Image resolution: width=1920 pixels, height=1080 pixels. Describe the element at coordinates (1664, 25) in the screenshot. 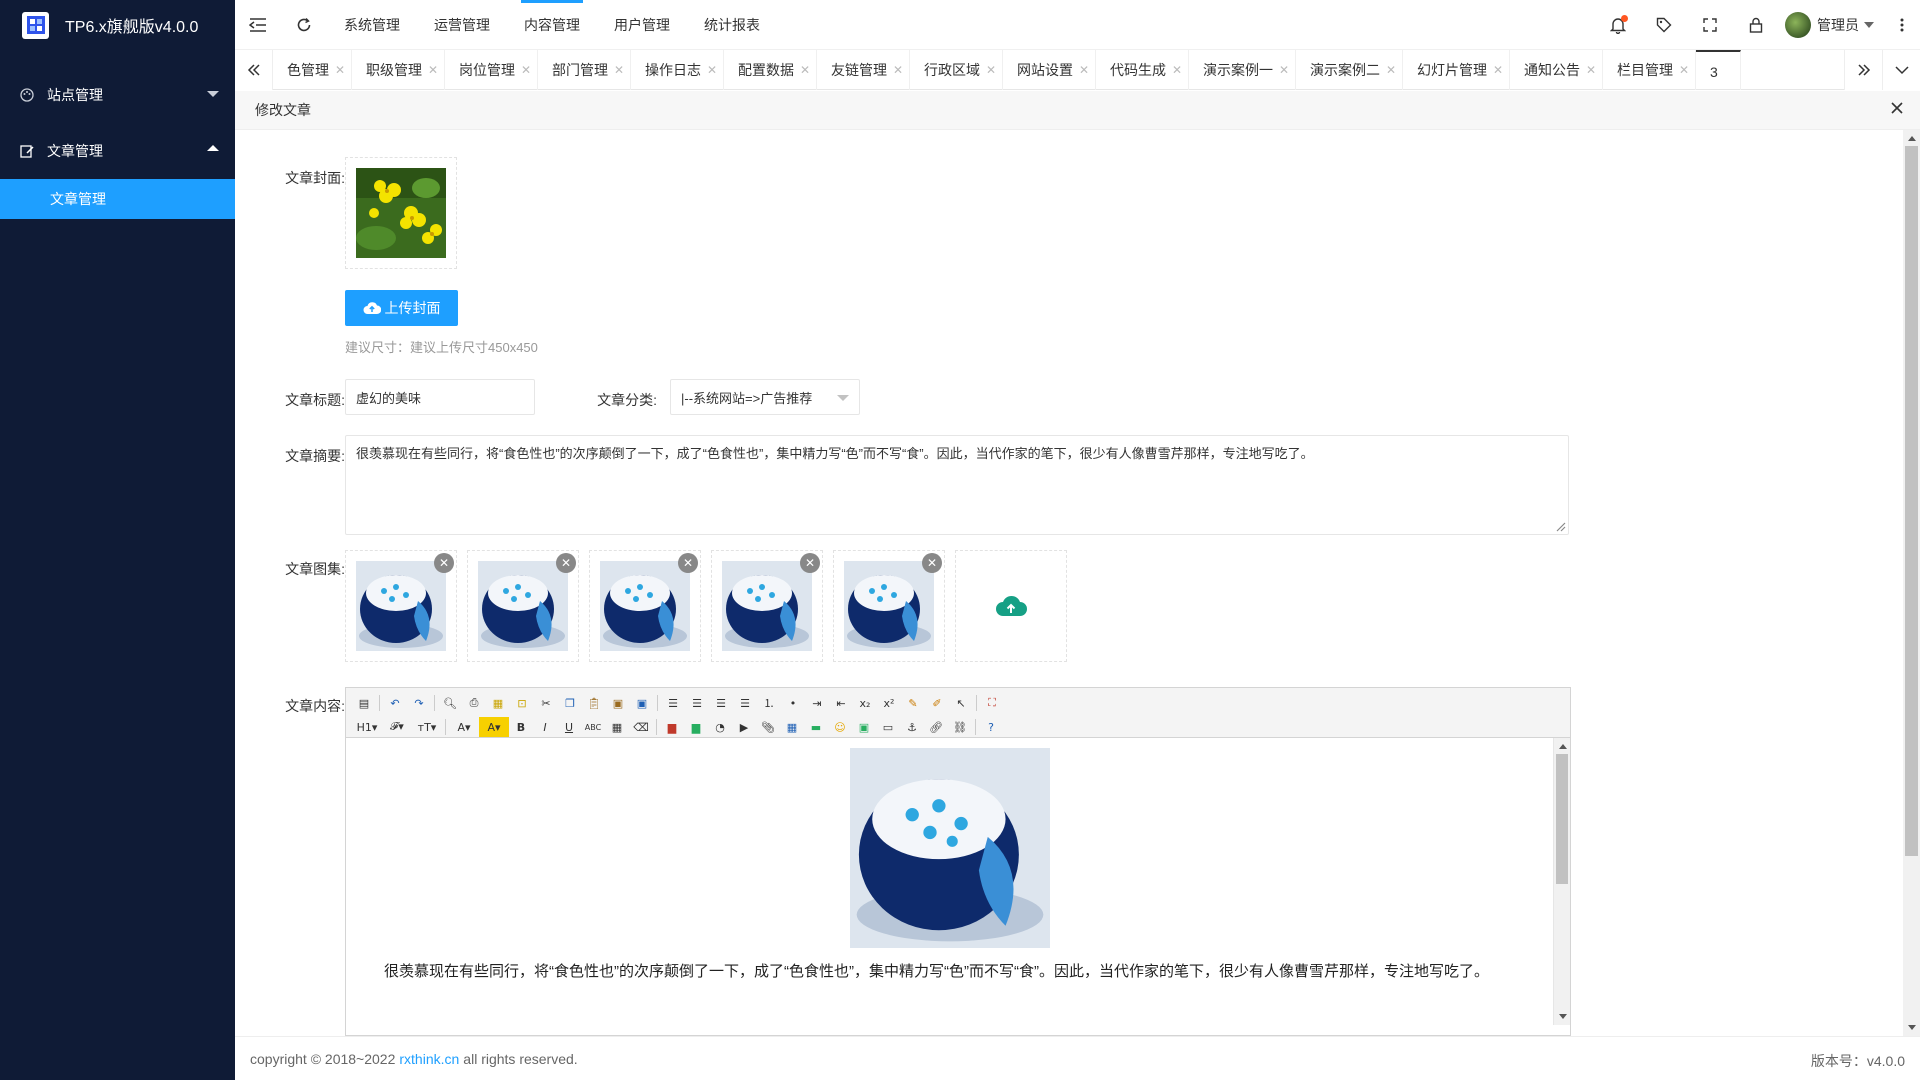

I see `tag-icon` at that location.